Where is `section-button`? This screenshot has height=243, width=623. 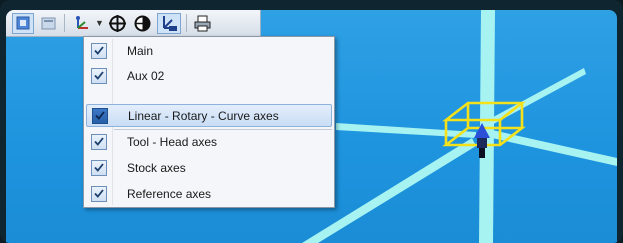
section-button is located at coordinates (143, 23).